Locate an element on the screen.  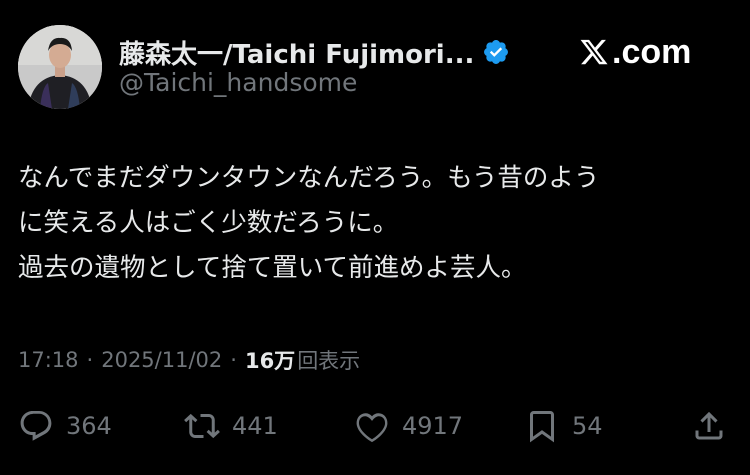
repost-button: 441 is located at coordinates (231, 426).